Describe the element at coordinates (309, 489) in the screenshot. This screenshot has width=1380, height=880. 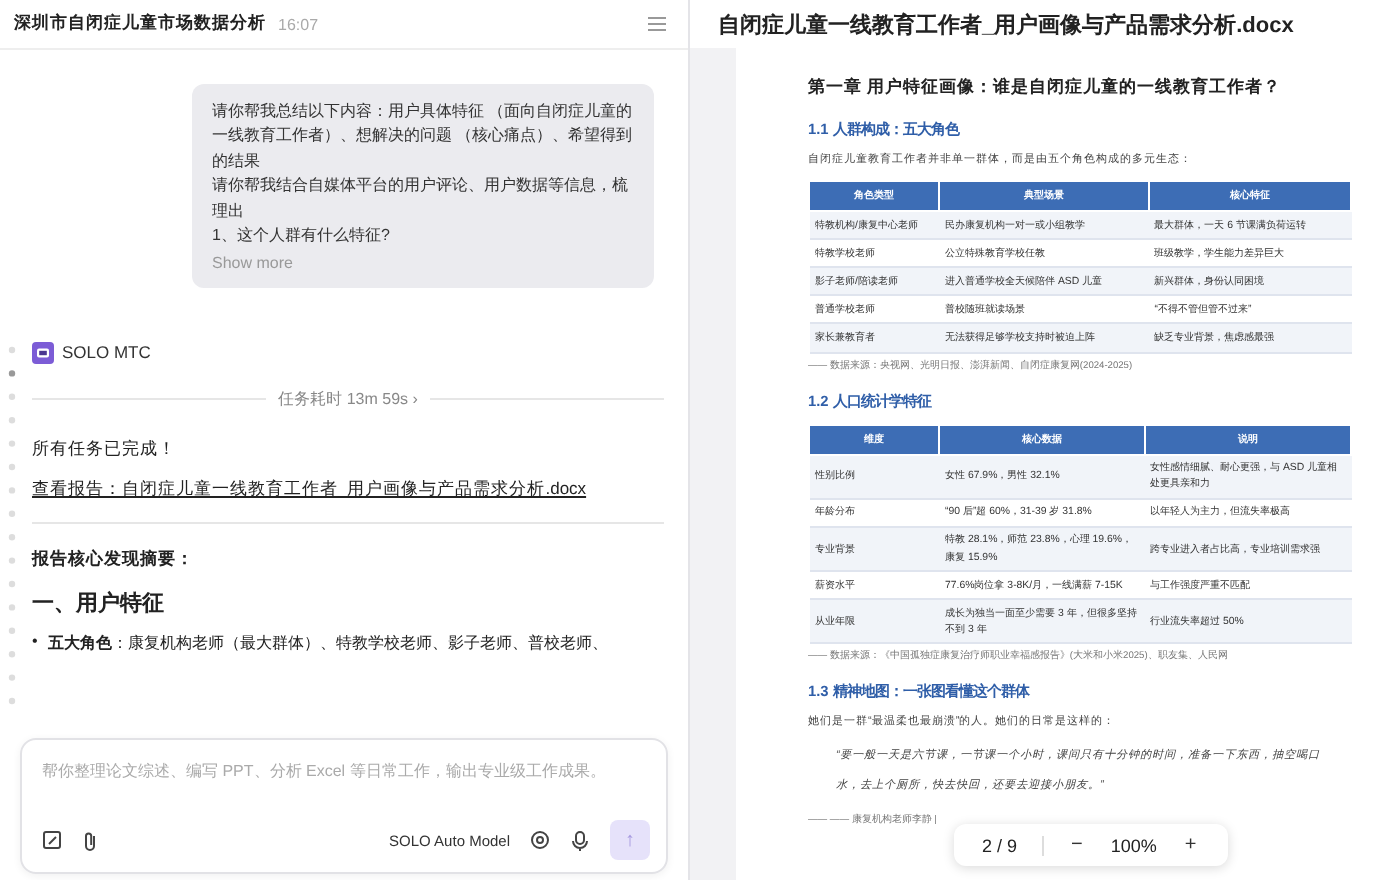
I see `report-link: 查看报告：自闭症儿童一线教育工作者_用户画像与产品需求分析.docx` at that location.